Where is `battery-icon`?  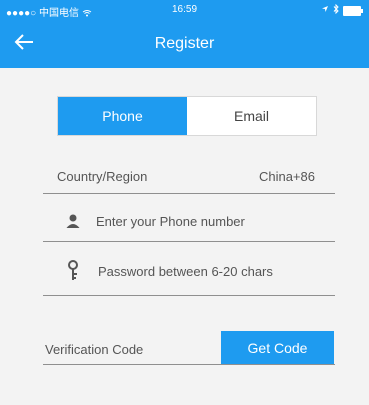 battery-icon is located at coordinates (353, 10).